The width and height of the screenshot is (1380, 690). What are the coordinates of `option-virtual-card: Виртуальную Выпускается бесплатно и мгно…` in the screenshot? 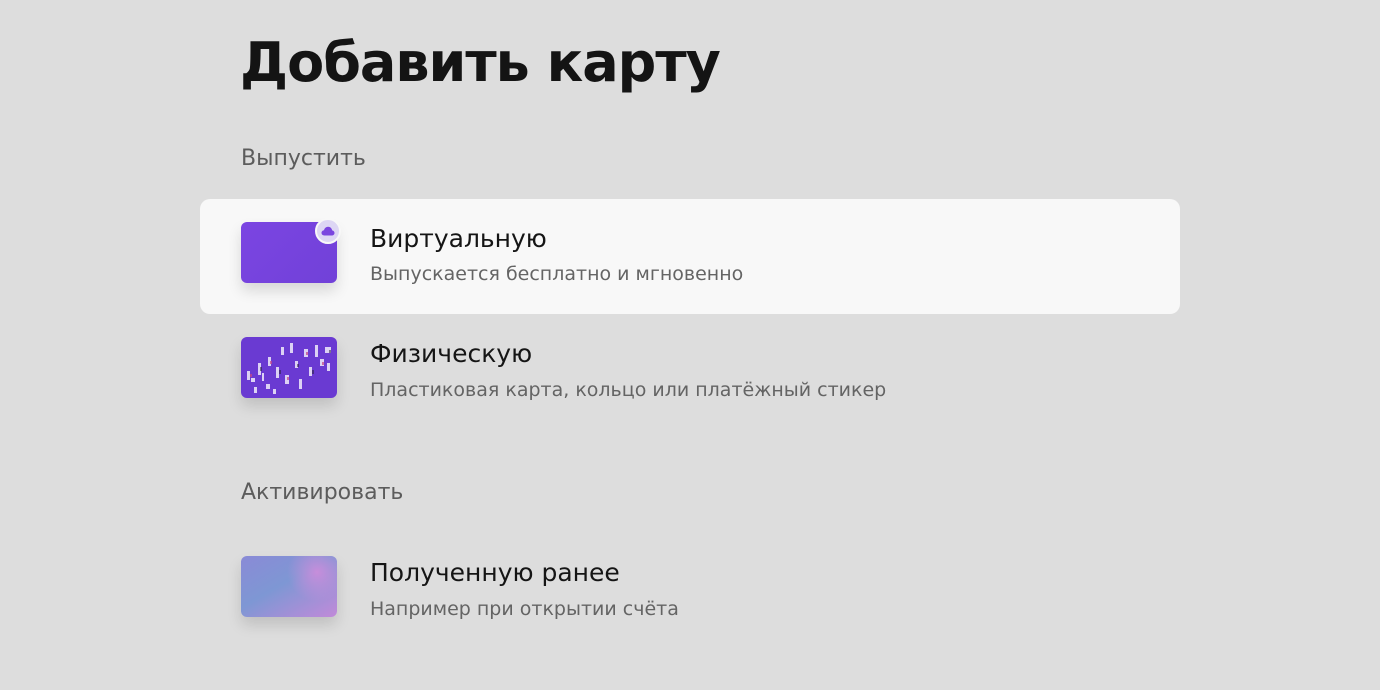 It's located at (690, 256).